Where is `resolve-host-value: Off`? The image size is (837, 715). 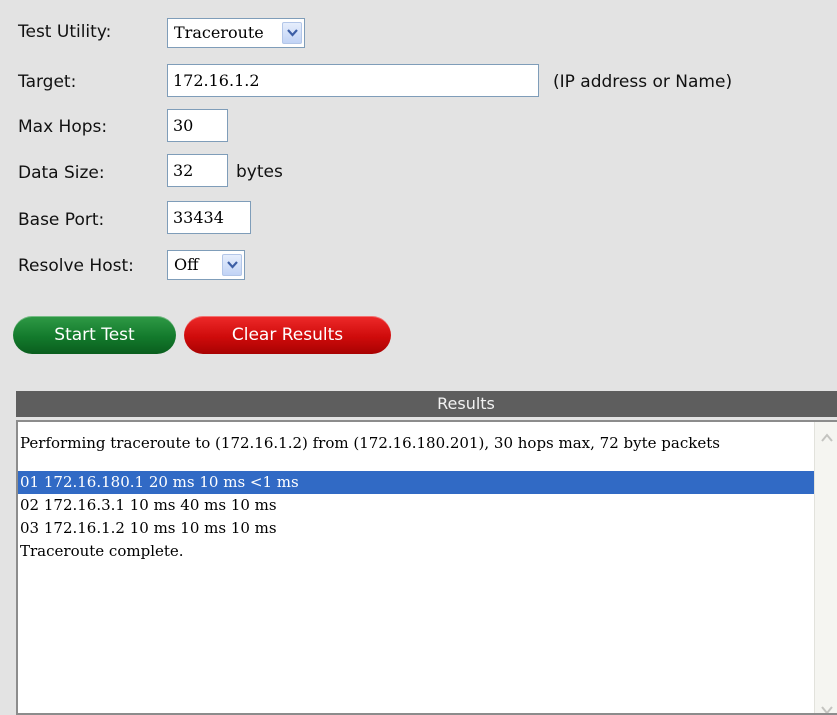 resolve-host-value: Off is located at coordinates (186, 264).